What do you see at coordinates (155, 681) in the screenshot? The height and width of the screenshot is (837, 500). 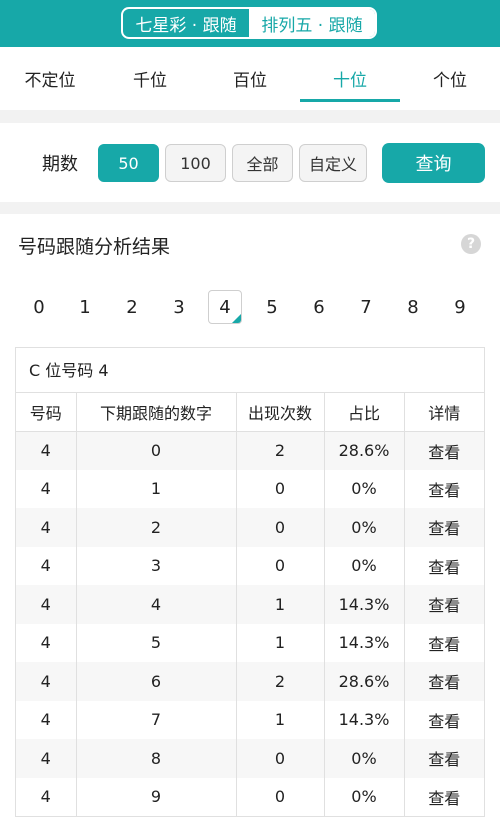 I see `cell-next-digit: 6` at bounding box center [155, 681].